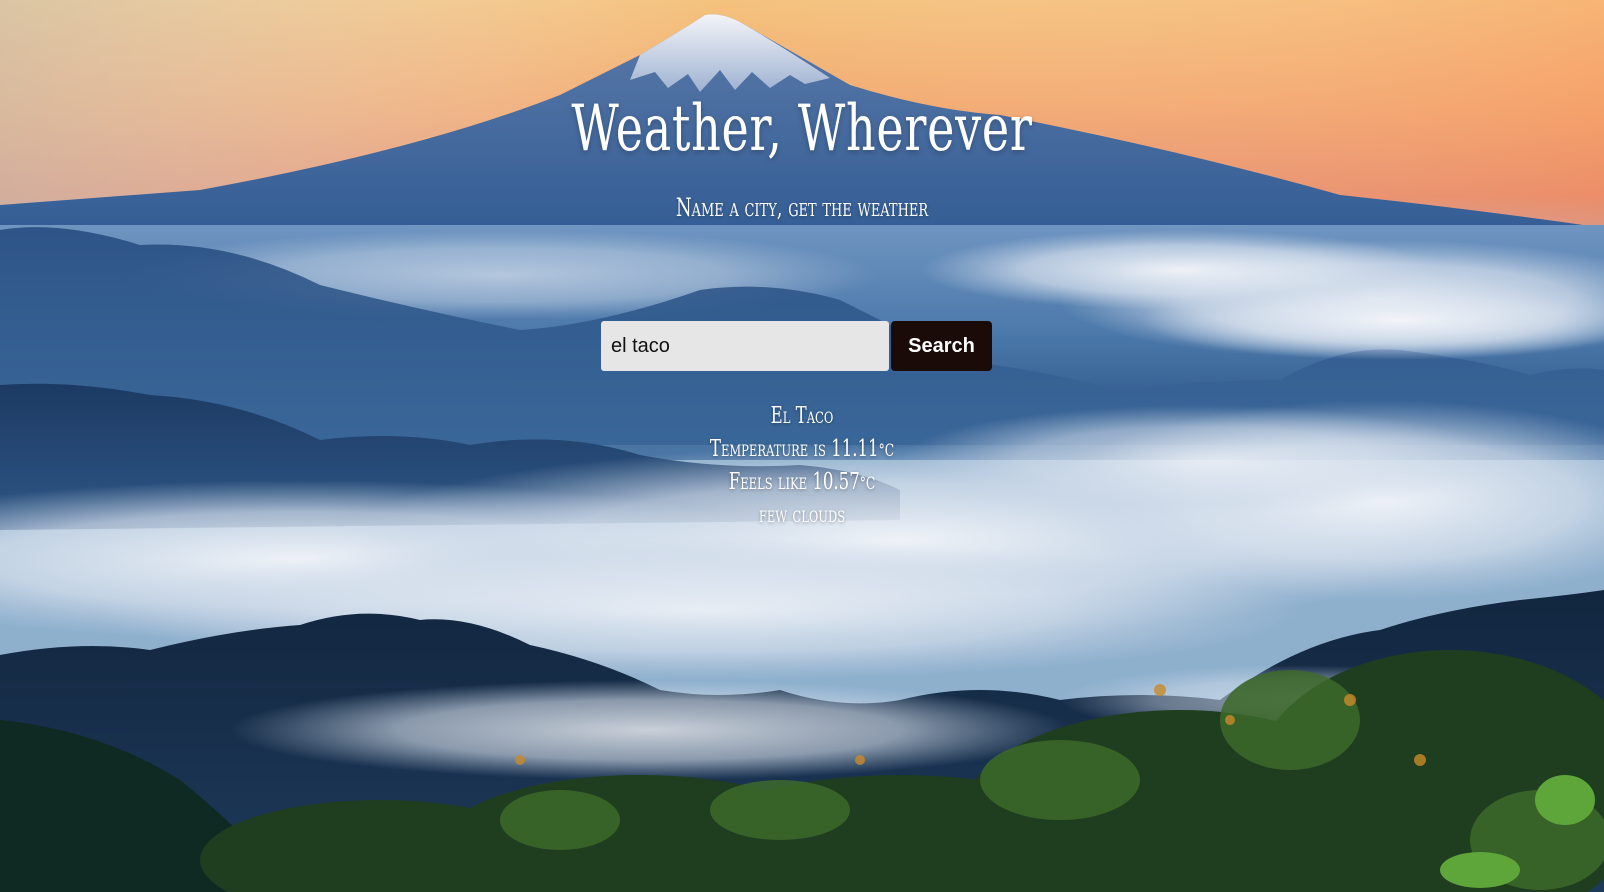  I want to click on temperature-line: Temperature is 11.11°C, so click(802, 449).